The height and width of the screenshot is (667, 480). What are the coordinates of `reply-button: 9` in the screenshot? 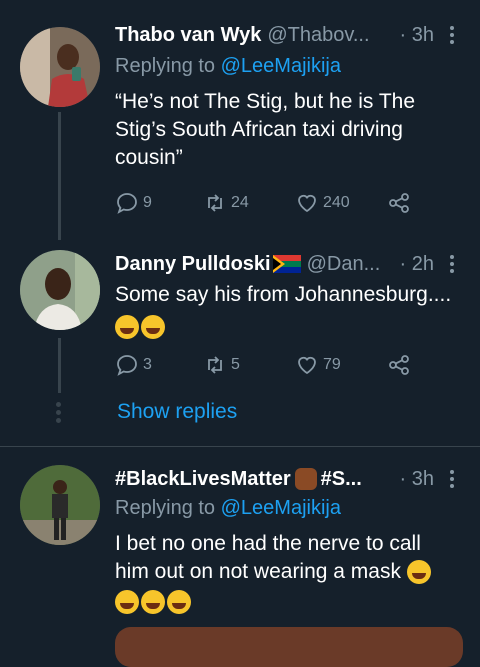 It's located at (133, 203).